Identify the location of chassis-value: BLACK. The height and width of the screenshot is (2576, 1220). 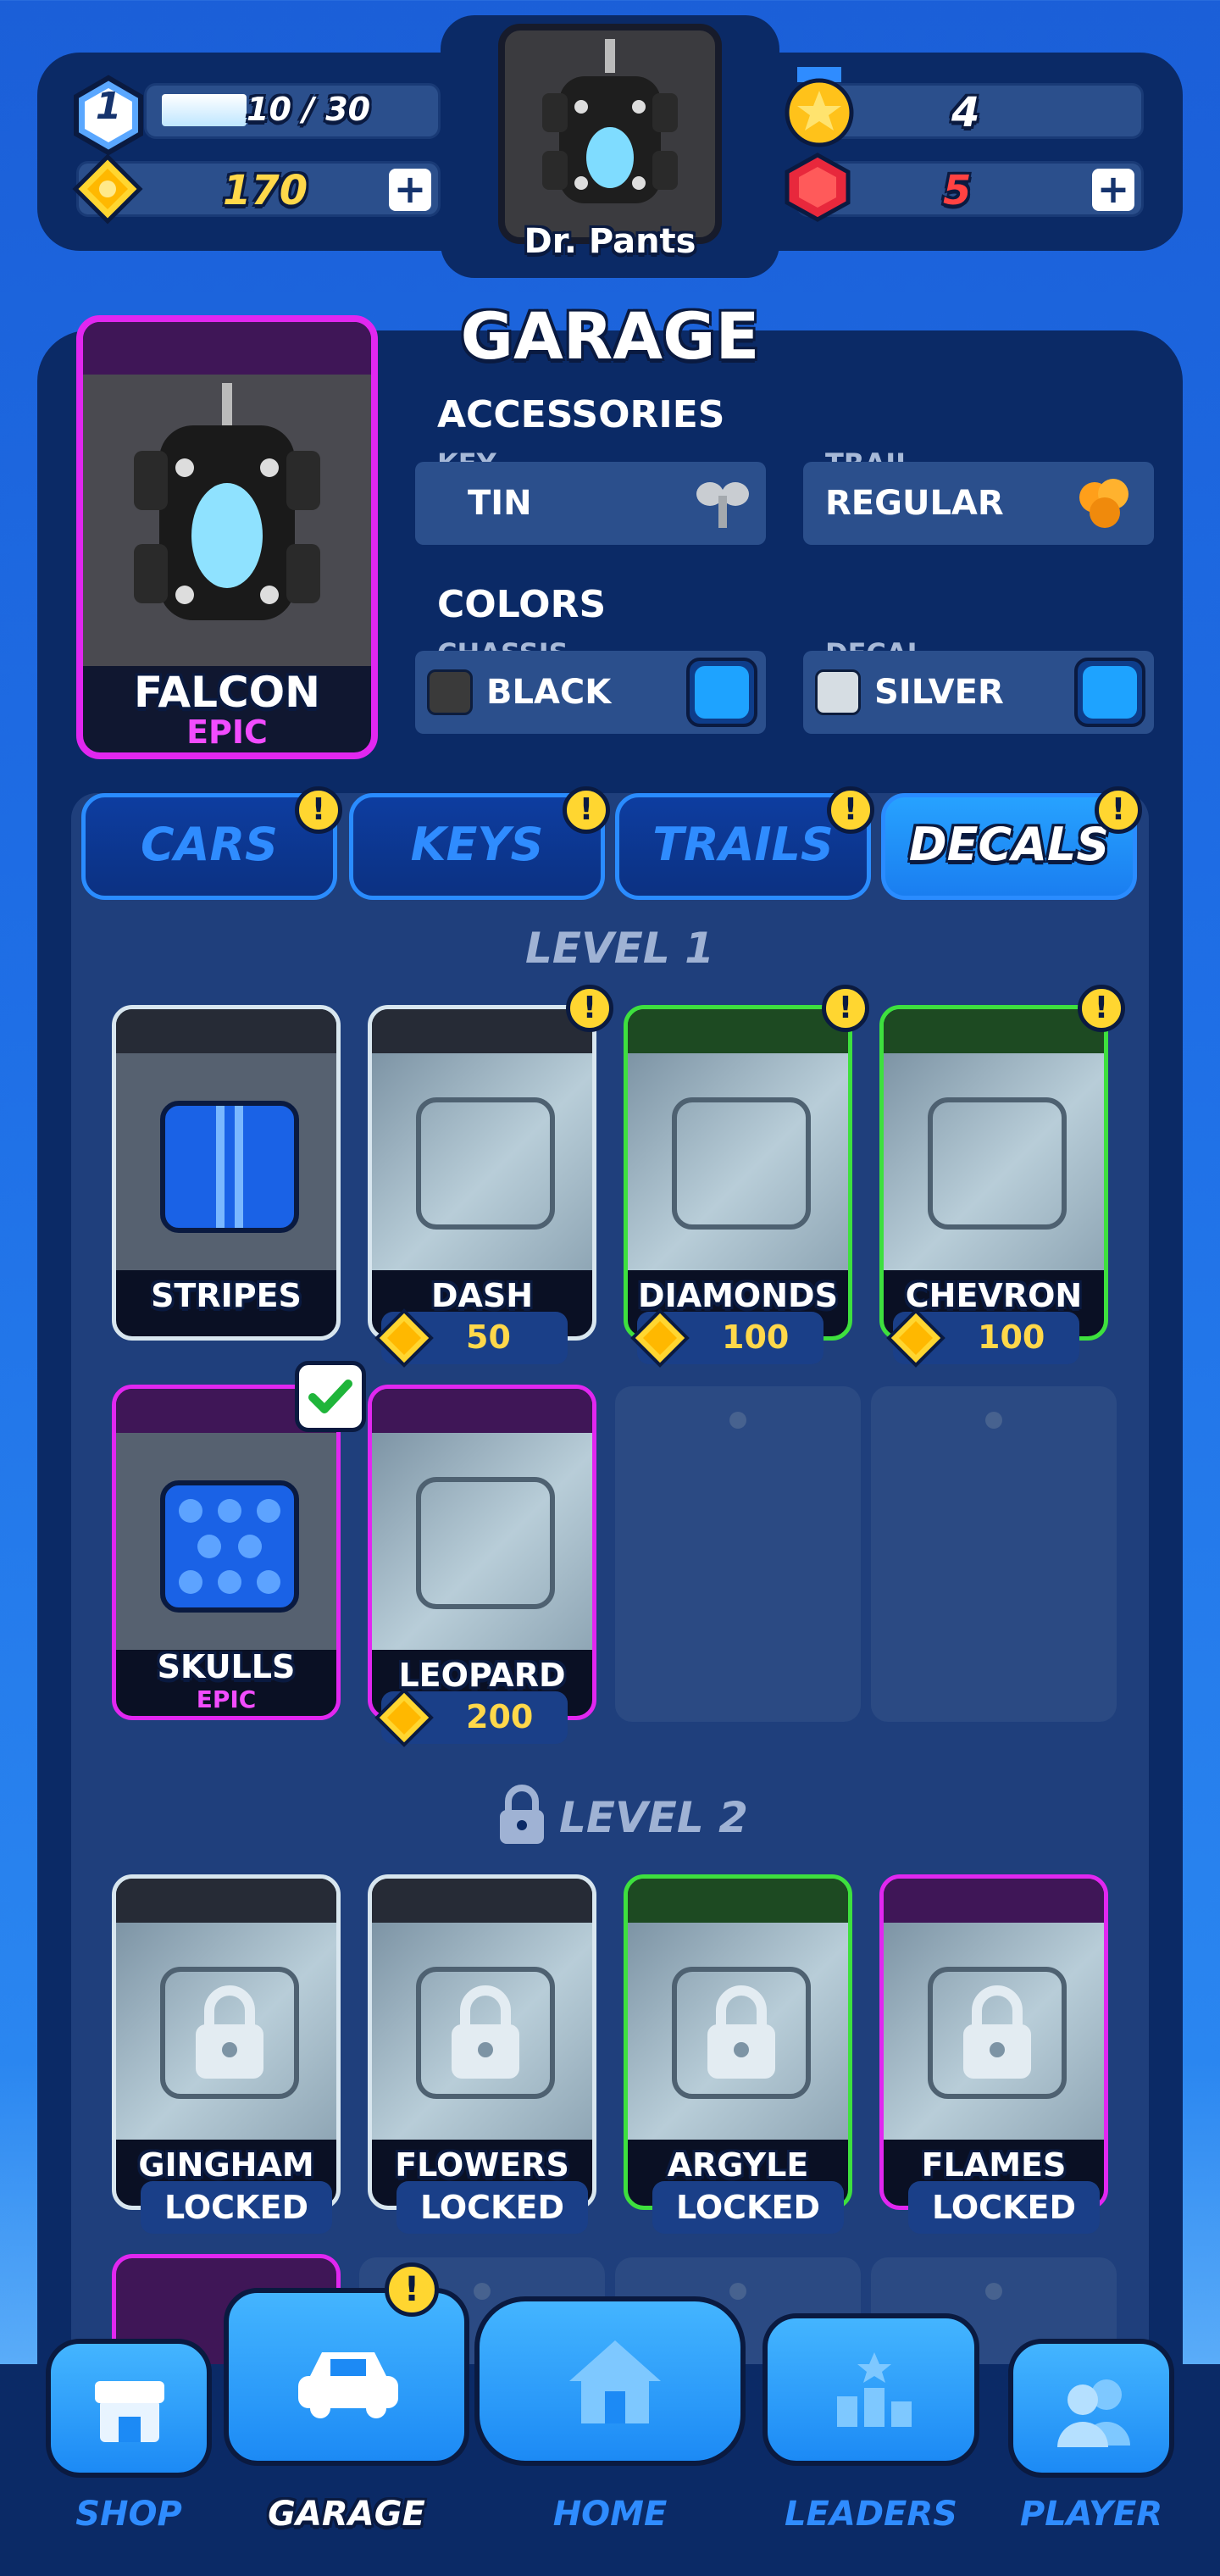
(549, 692).